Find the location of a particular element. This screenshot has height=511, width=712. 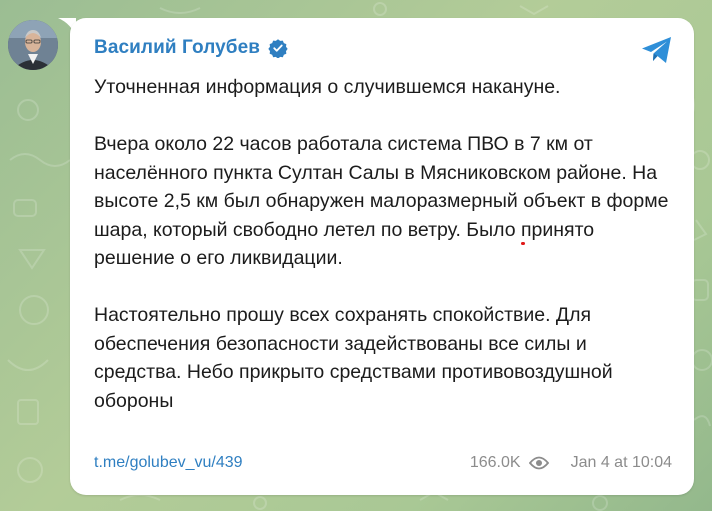

author-row: Василий Голубев is located at coordinates (191, 48).